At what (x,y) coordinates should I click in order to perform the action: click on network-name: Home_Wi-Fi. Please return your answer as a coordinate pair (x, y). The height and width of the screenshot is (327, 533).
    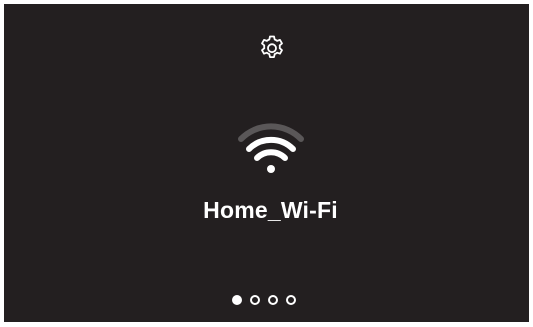
    Looking at the image, I should click on (270, 210).